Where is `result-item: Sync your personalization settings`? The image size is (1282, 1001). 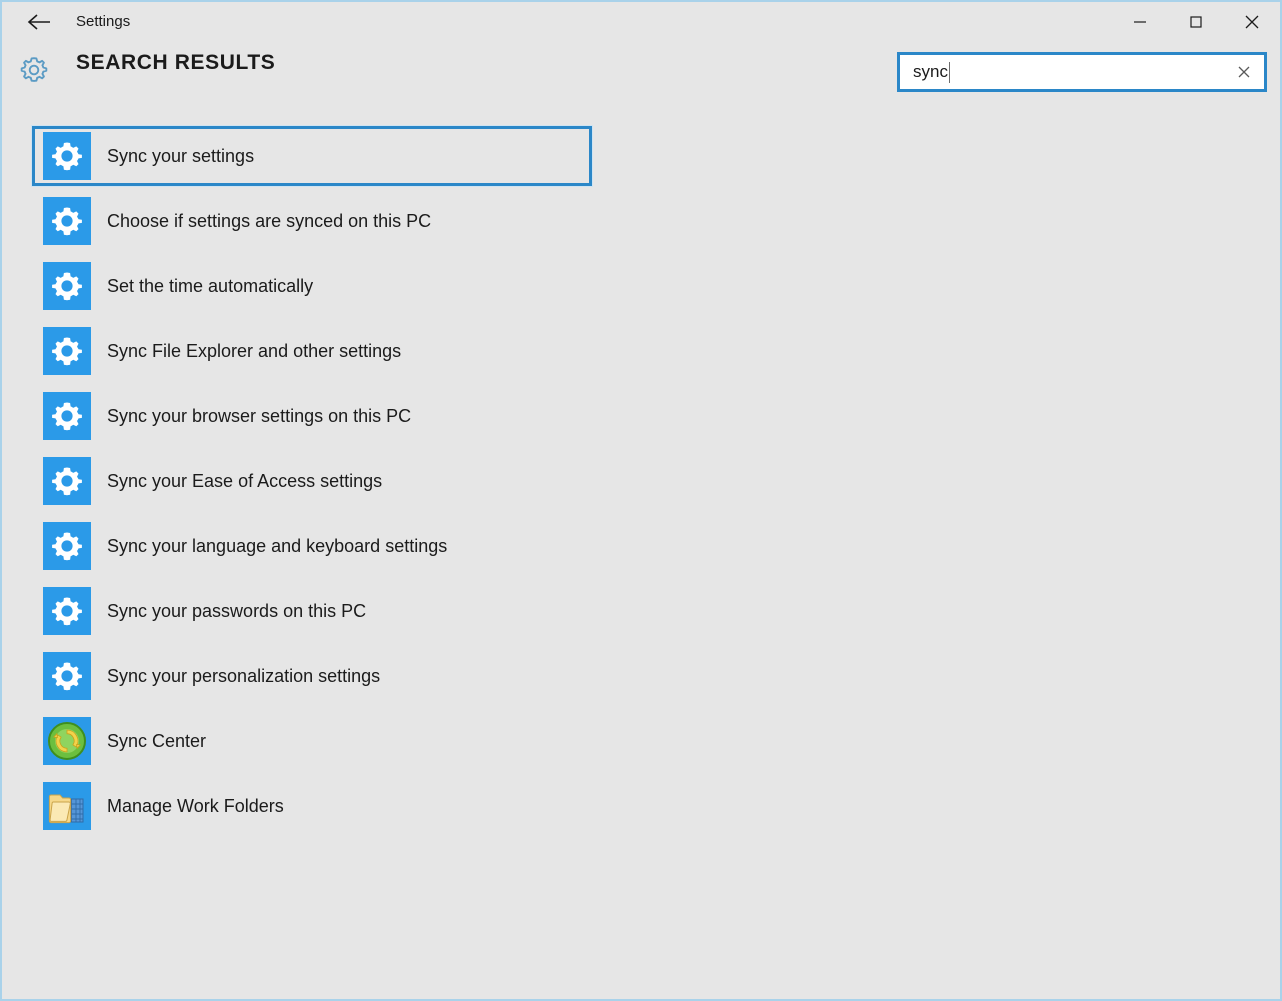
result-item: Sync your personalization settings is located at coordinates (312, 676).